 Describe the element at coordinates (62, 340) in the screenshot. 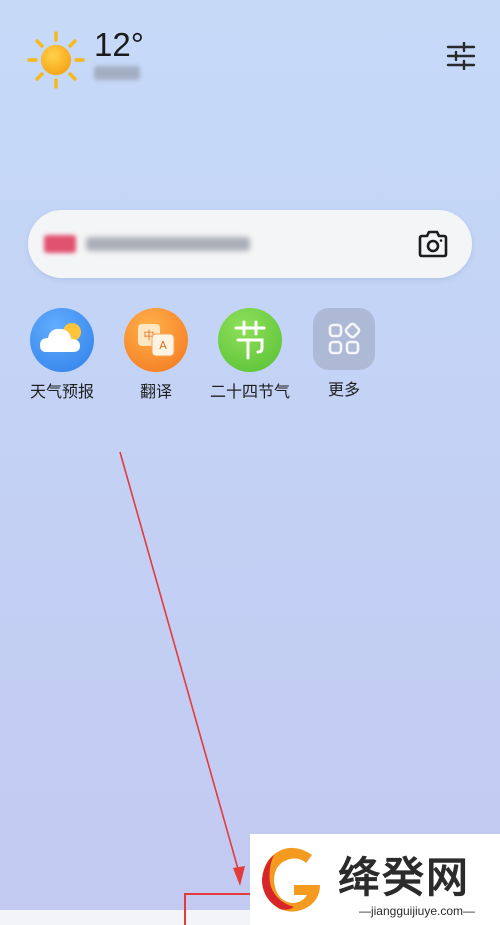

I see `weather-cloud-icon` at that location.